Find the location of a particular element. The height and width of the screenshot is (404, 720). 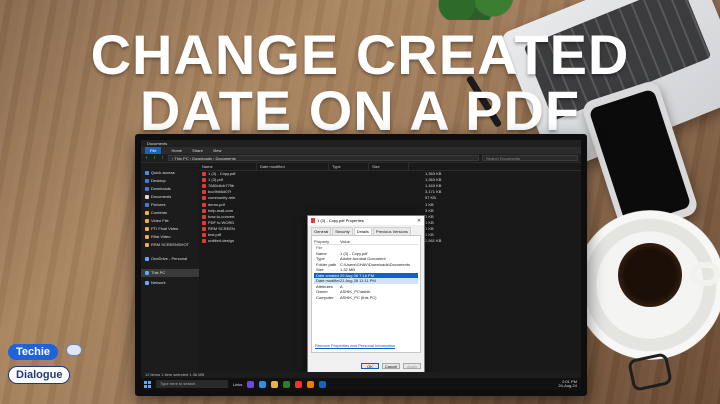

windows-start-icon is located at coordinates (147, 384).